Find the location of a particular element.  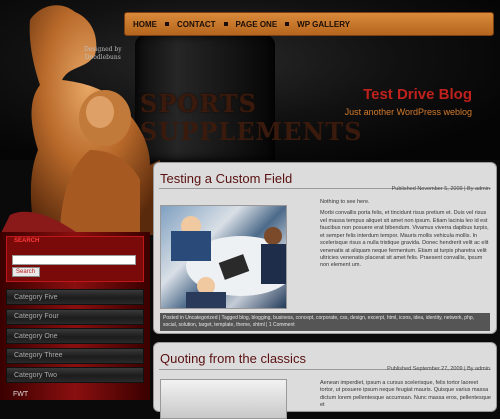

search-input is located at coordinates (74, 260).